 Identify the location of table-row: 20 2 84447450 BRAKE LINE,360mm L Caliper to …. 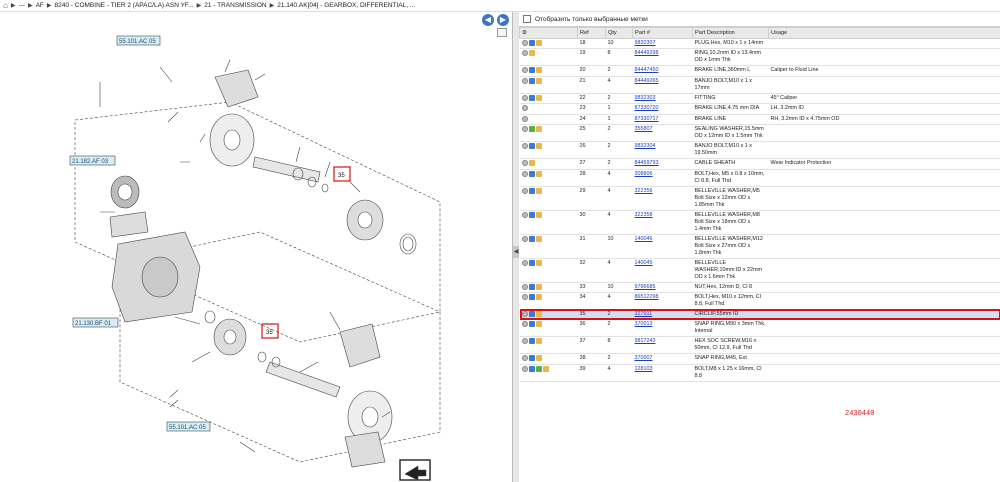
(759, 71).